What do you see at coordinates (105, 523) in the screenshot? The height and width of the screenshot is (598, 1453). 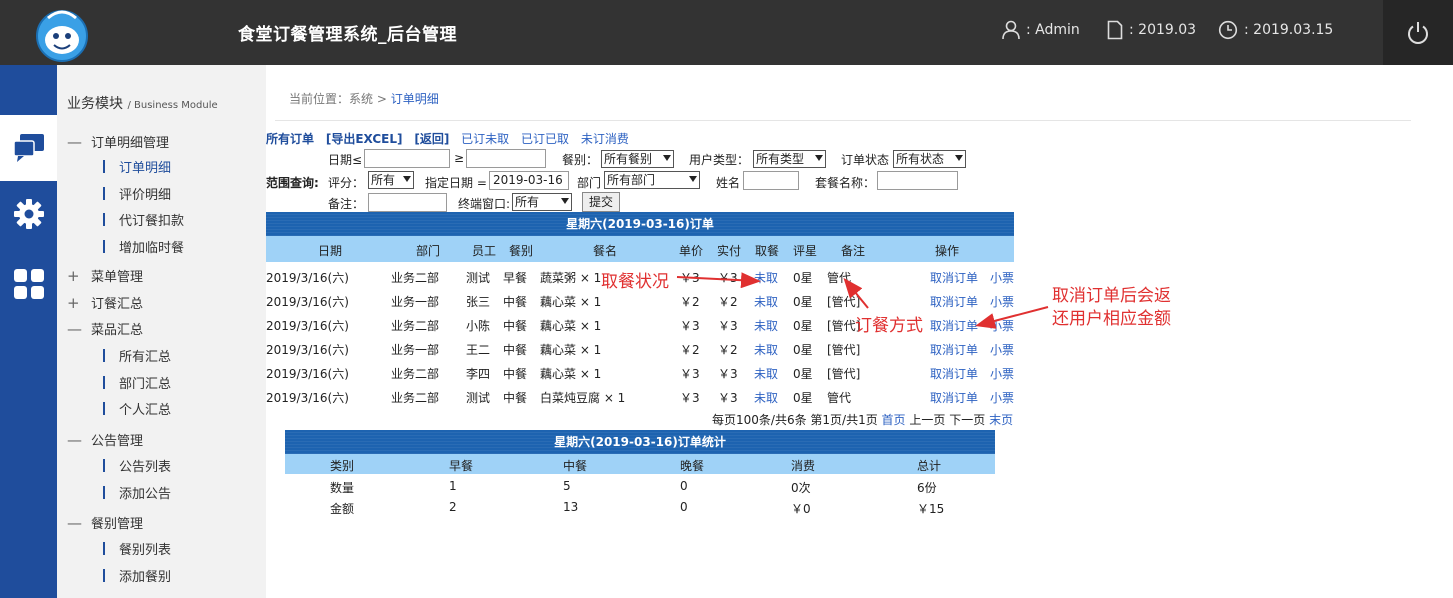 I see `sidebar-group: — 餐别管理` at bounding box center [105, 523].